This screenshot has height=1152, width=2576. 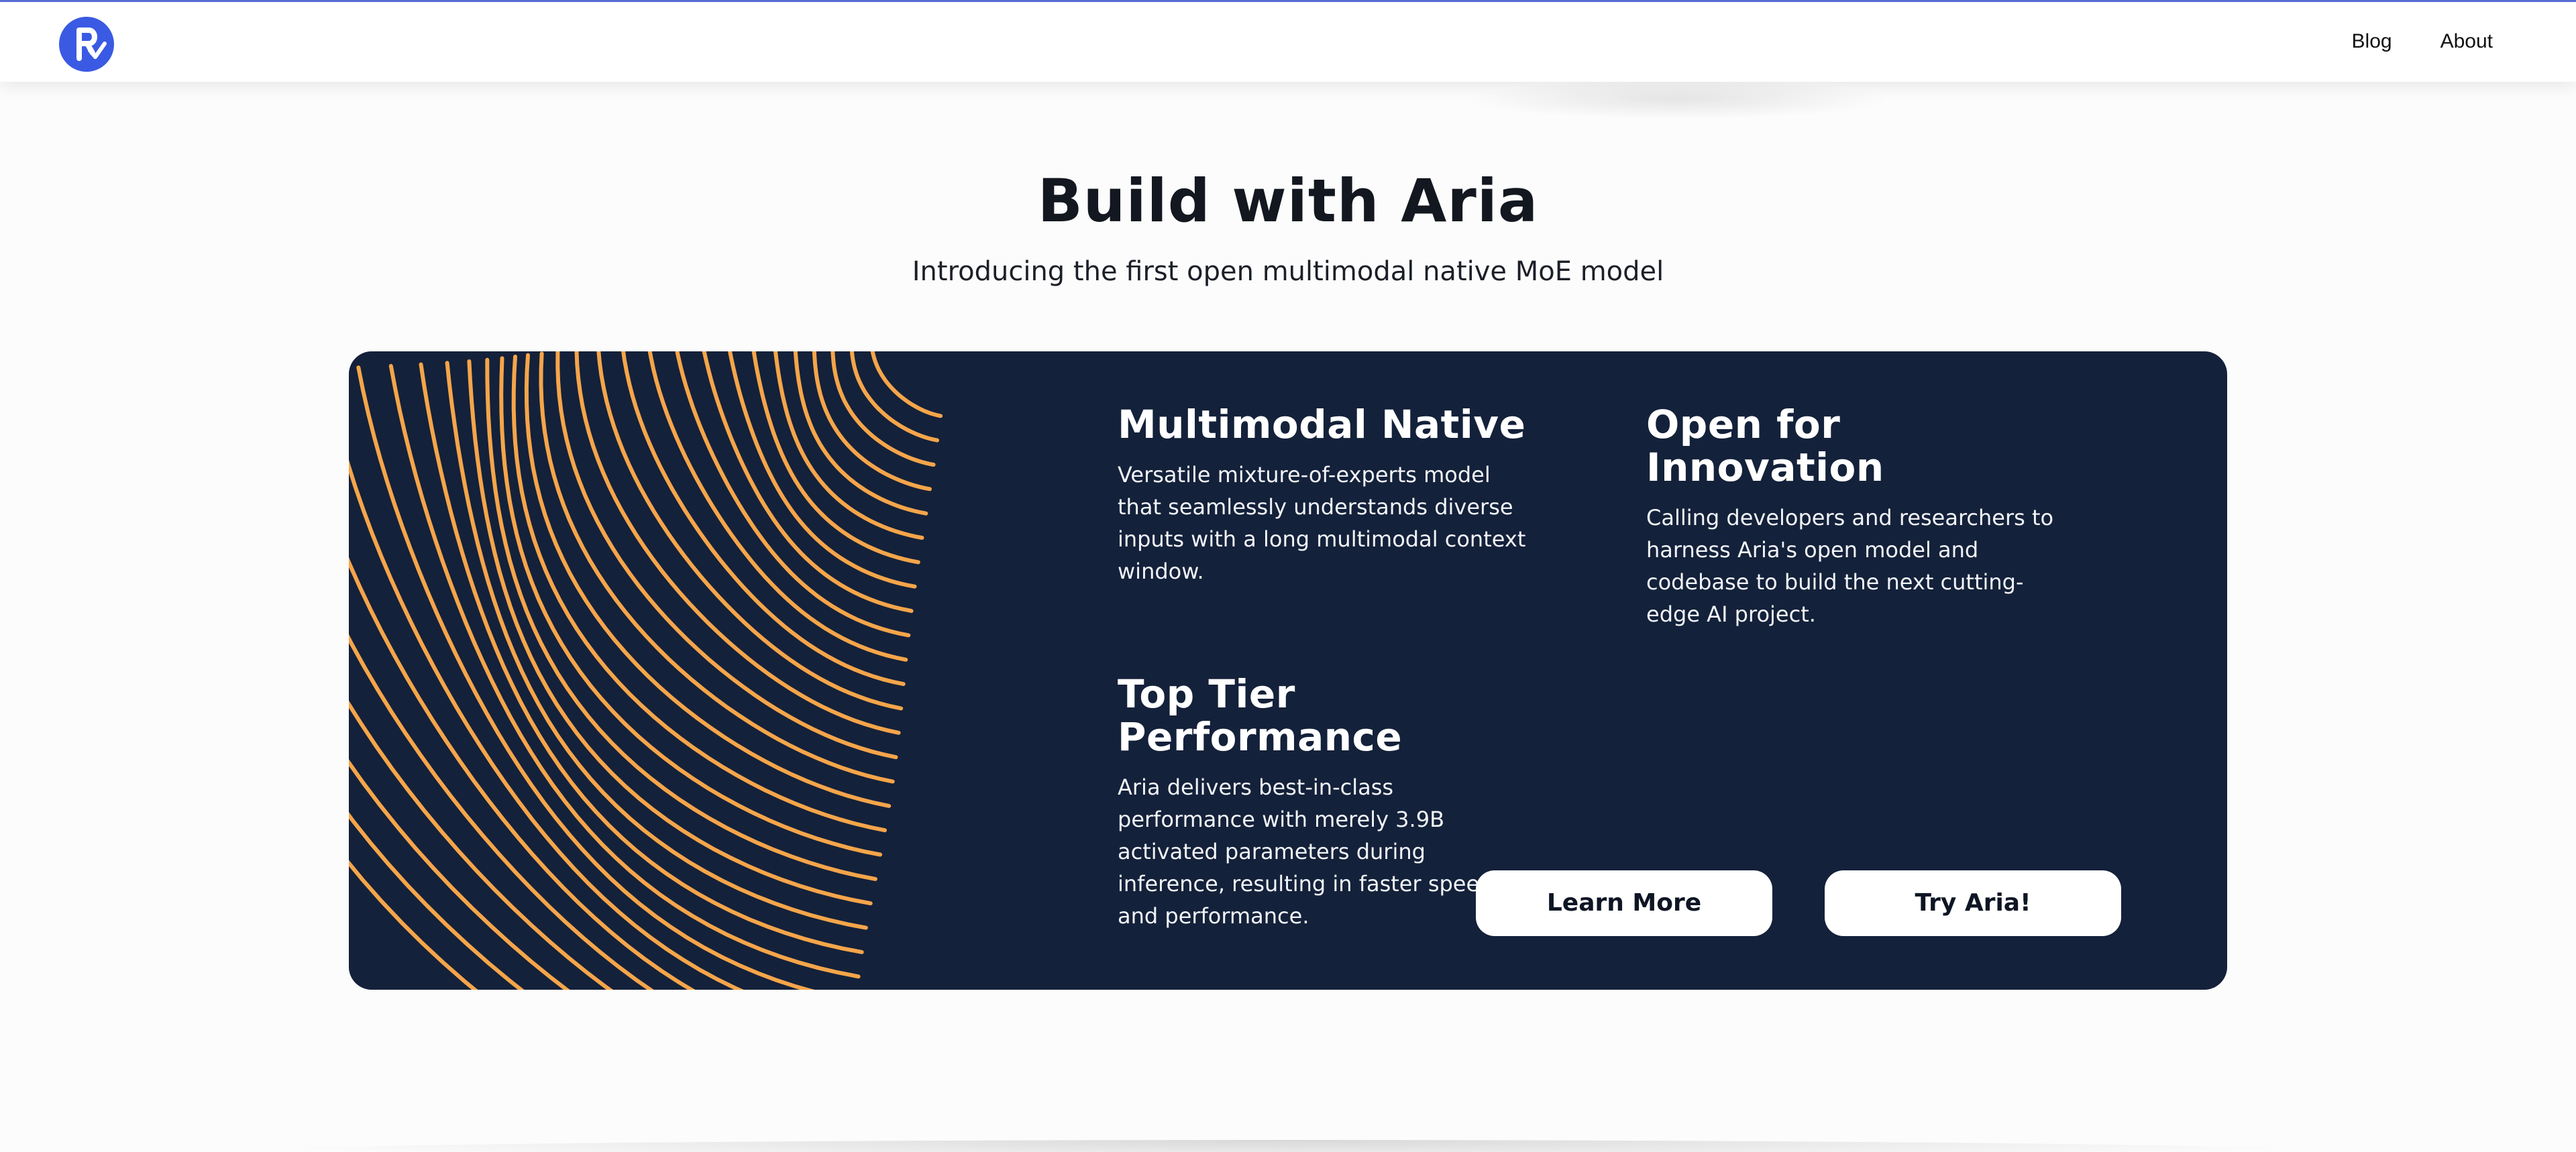 What do you see at coordinates (1288, 42) in the screenshot?
I see `top-navbar: Blog About` at bounding box center [1288, 42].